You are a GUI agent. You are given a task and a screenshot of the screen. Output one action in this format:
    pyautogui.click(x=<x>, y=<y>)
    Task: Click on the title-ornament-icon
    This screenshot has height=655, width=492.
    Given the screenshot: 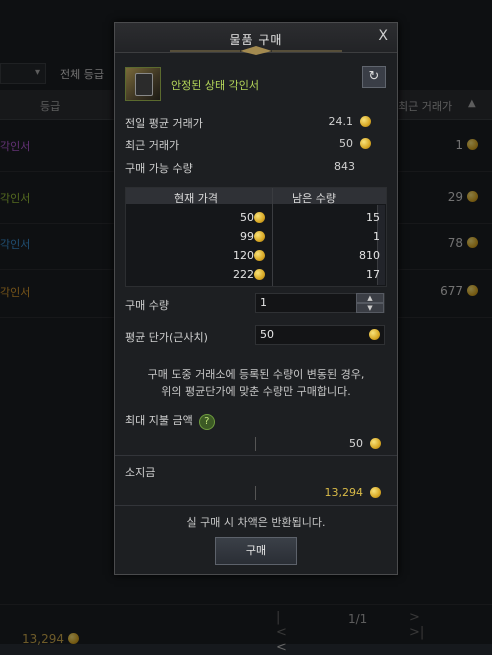 What is the action you would take?
    pyautogui.click(x=256, y=50)
    